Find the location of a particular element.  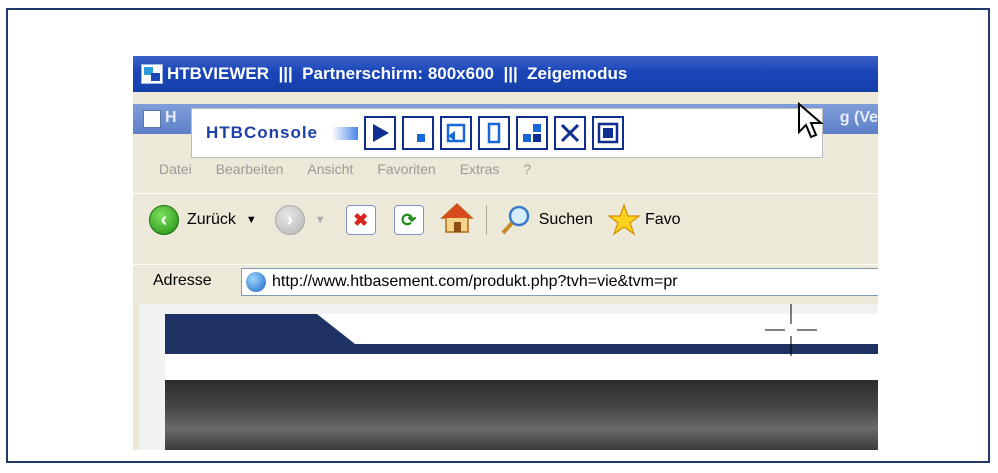

page-icon is located at coordinates (256, 282).